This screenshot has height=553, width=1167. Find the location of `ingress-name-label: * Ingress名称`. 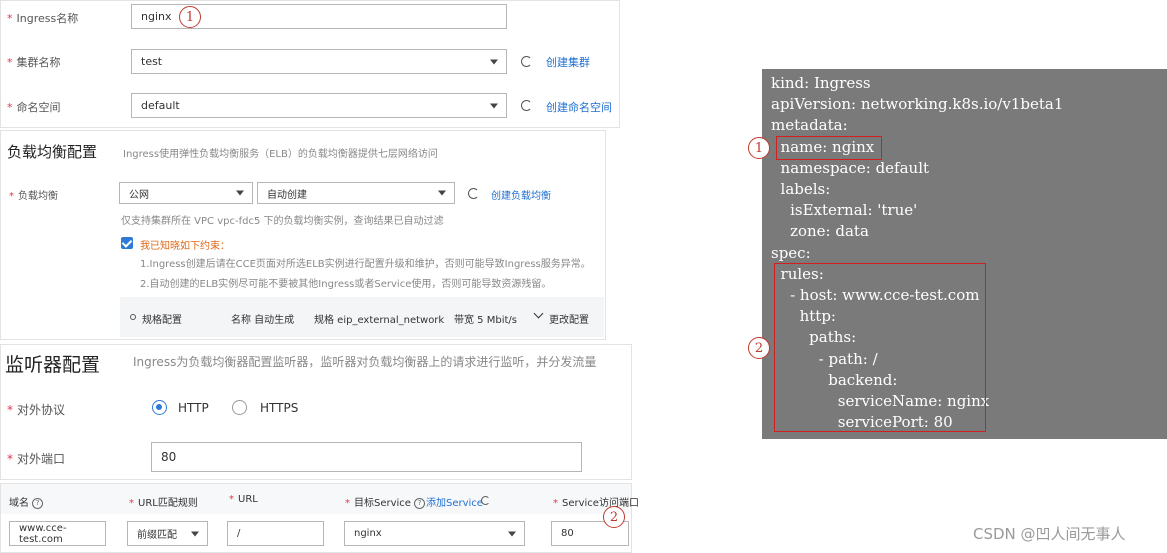

ingress-name-label: * Ingress名称 is located at coordinates (43, 18).